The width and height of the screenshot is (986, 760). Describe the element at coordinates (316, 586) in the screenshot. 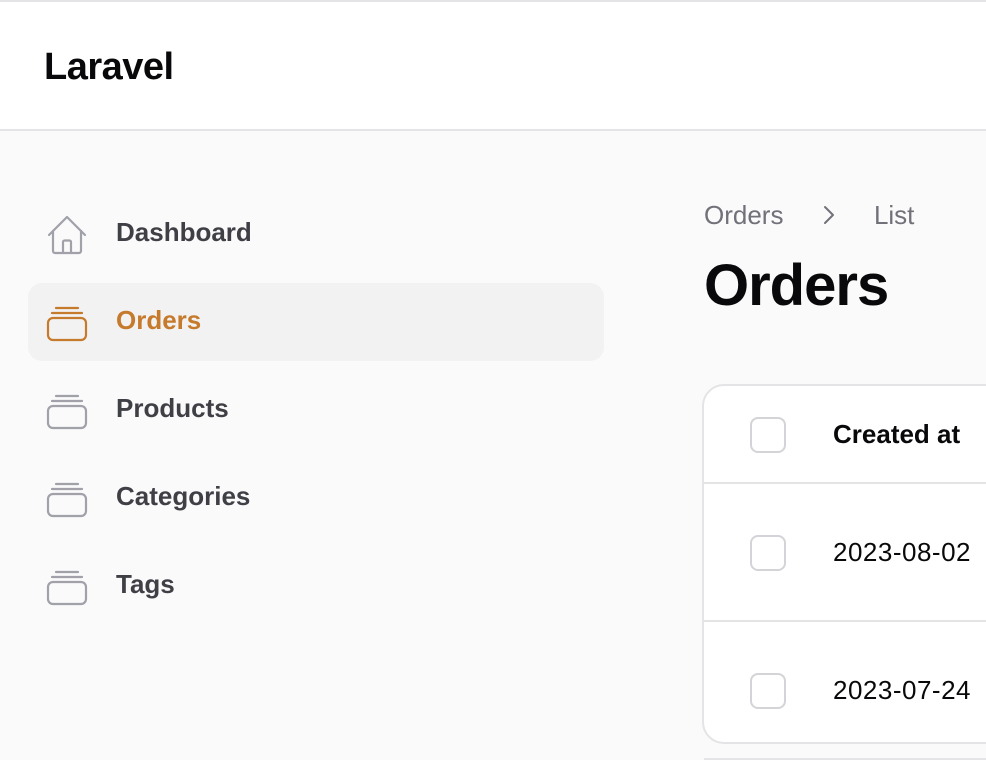

I see `sidebar-item-tags: Tags` at that location.